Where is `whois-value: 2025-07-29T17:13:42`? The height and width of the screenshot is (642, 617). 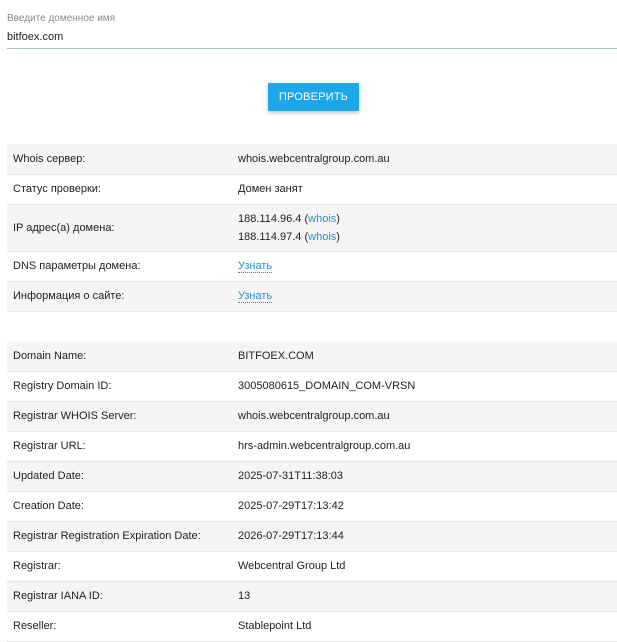 whois-value: 2025-07-29T17:13:42 is located at coordinates (424, 506).